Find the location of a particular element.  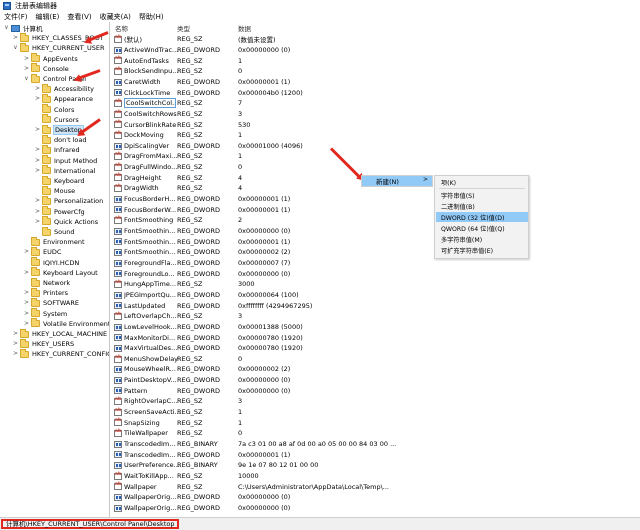

tree-node: Sound is located at coordinates (54, 231).